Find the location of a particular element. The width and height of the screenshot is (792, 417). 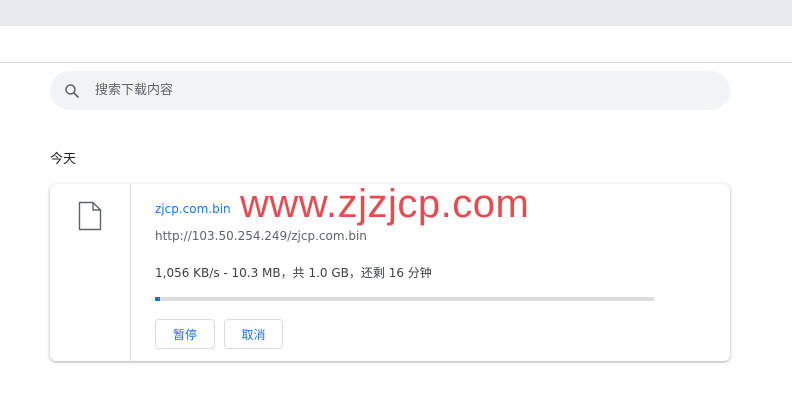

cancel-button: 取消 is located at coordinates (253, 334).